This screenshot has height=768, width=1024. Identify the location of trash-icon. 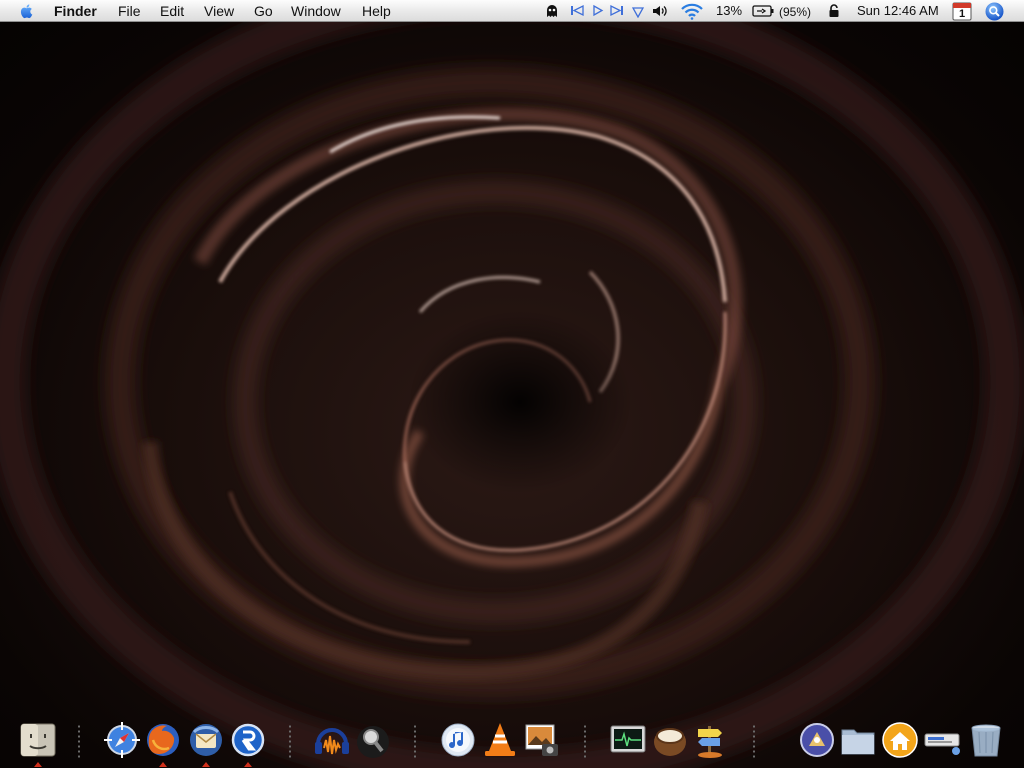
(986, 740).